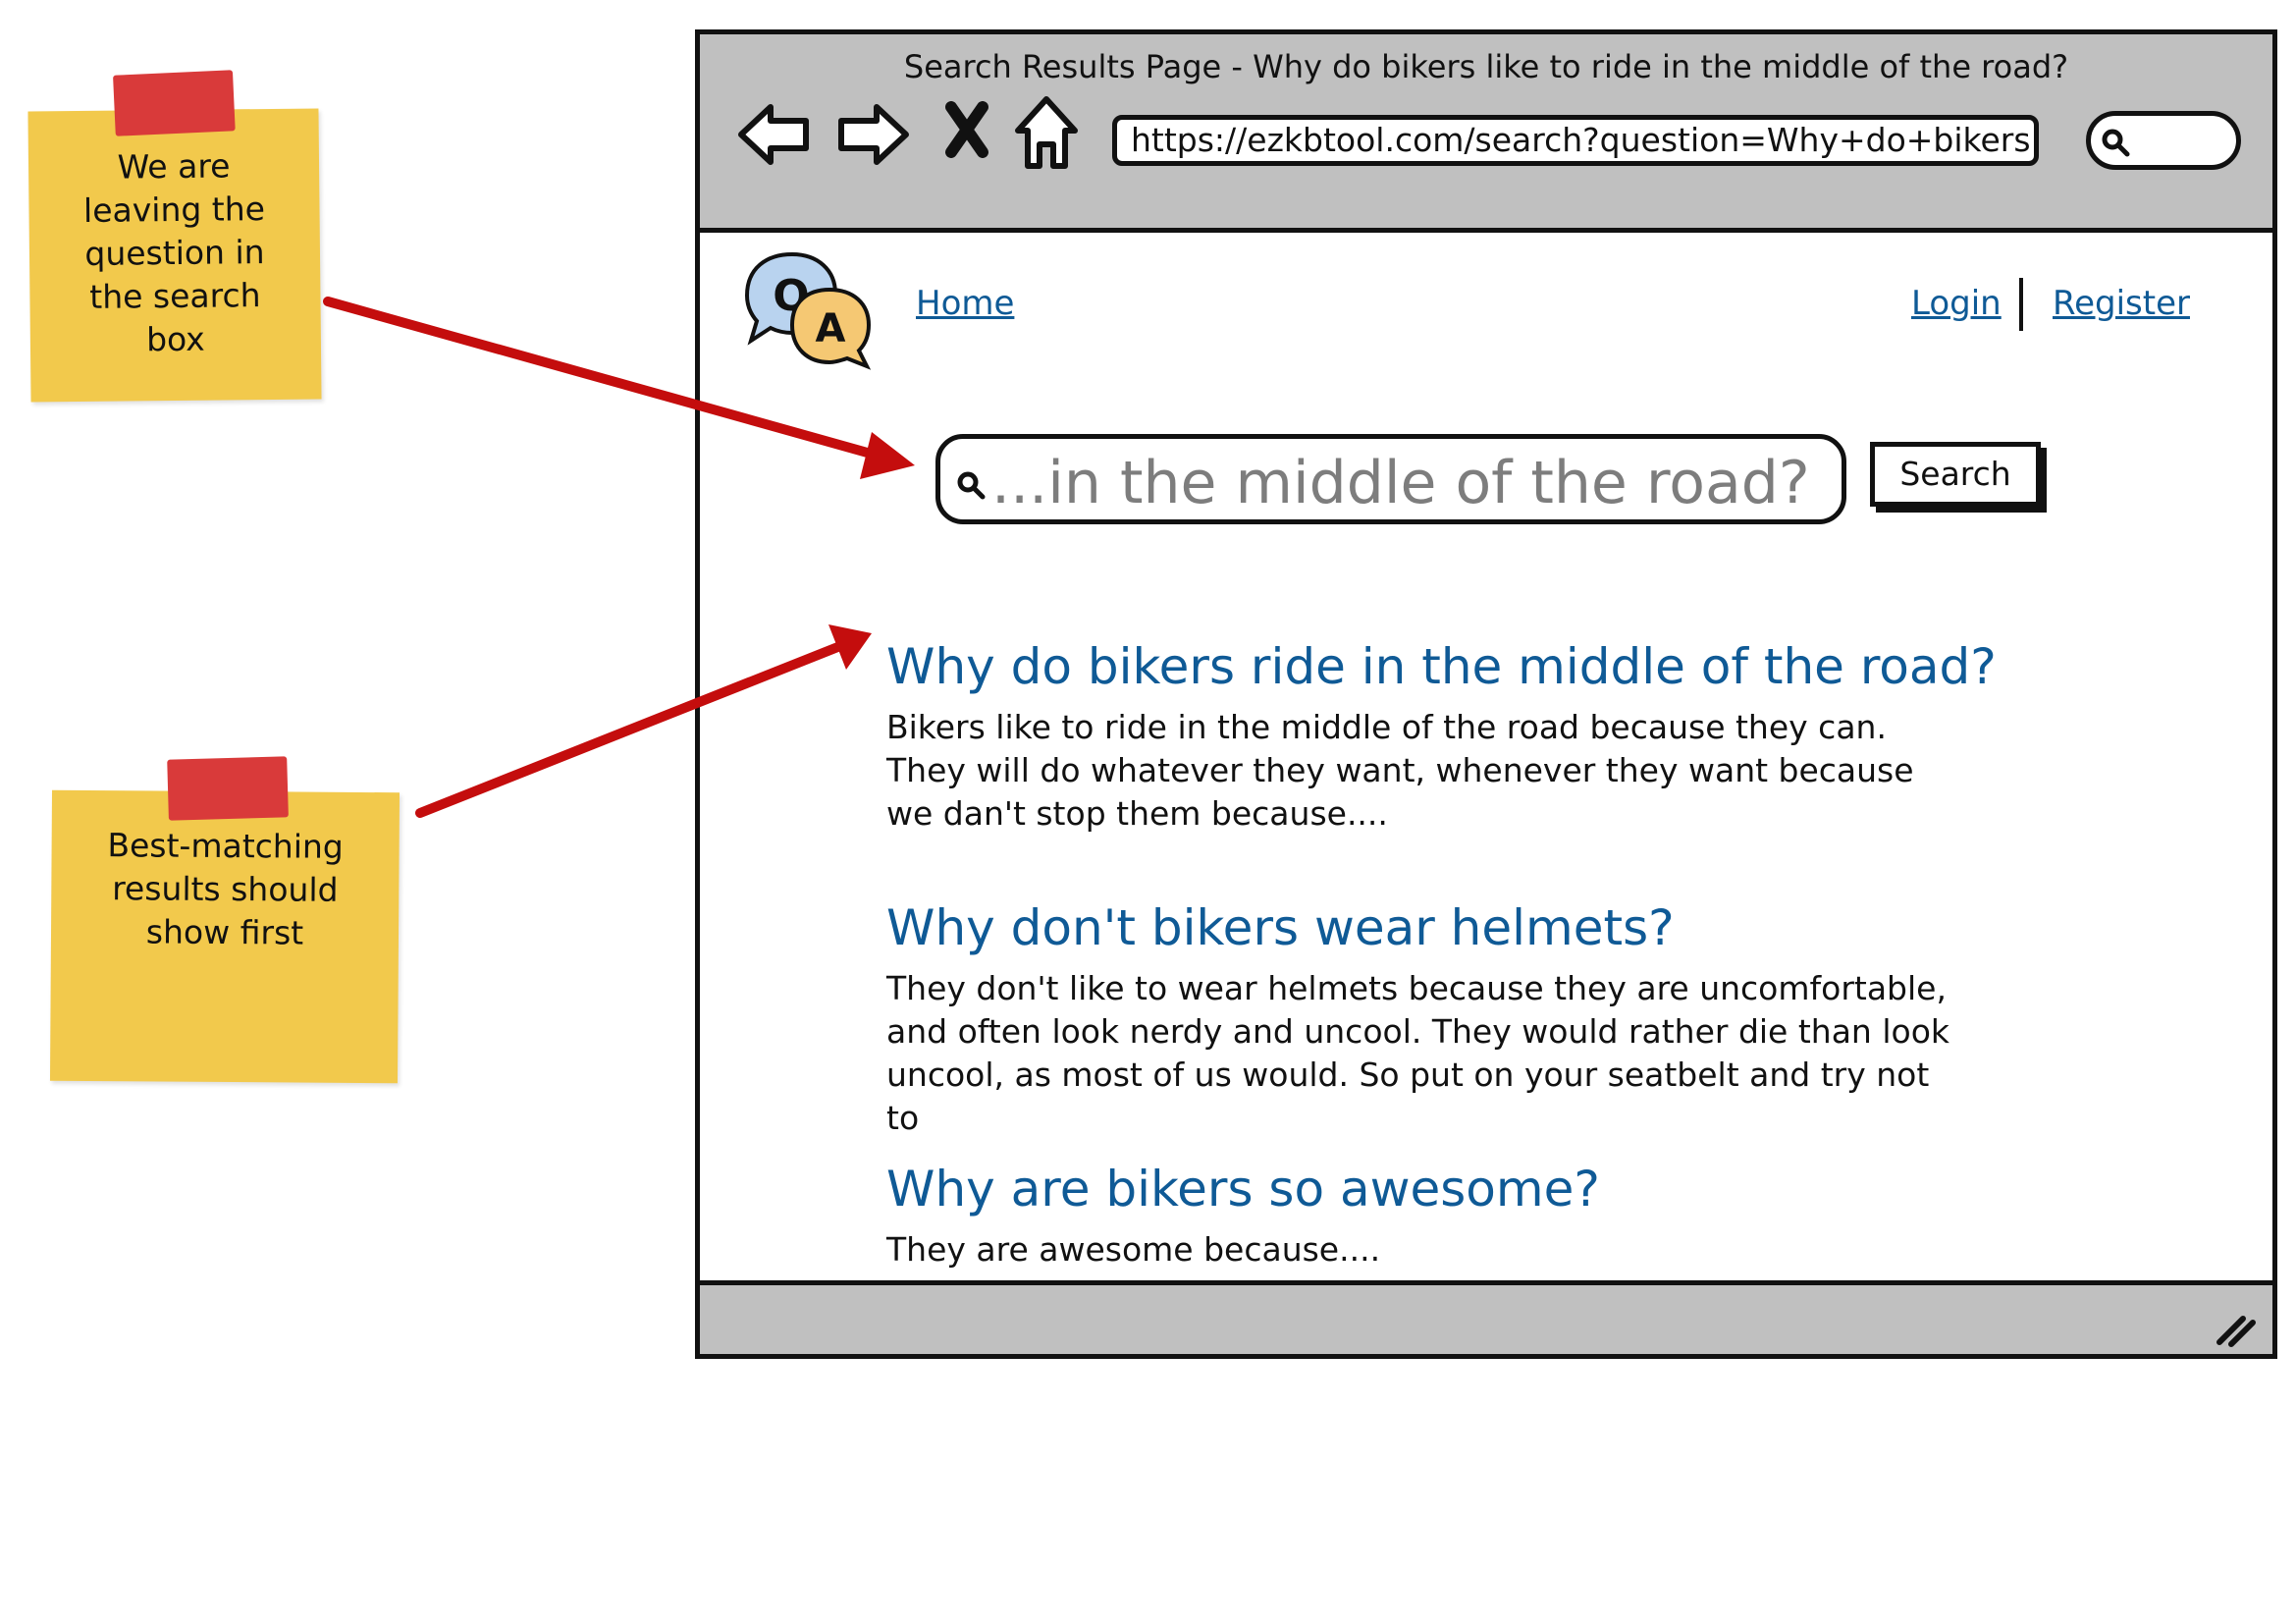 This screenshot has height=1624, width=2296. Describe the element at coordinates (1486, 1317) in the screenshot. I see `browser-statusbar` at that location.